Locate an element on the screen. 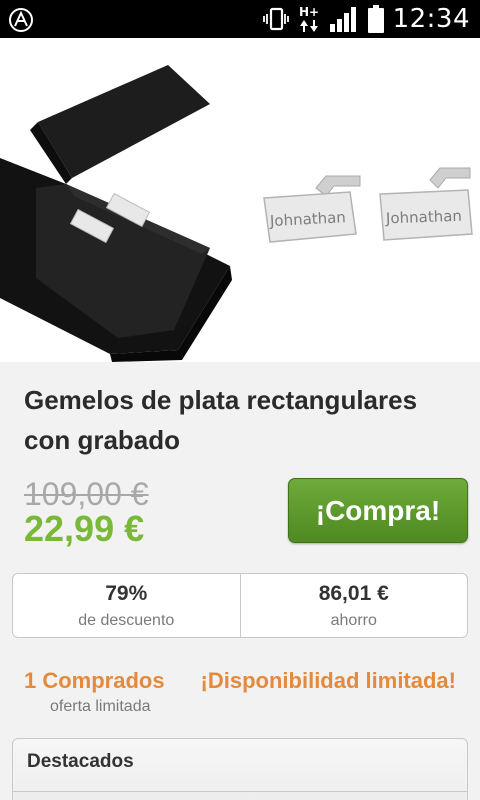 The width and height of the screenshot is (480, 800). buy-button: ¡Compra! is located at coordinates (378, 510).